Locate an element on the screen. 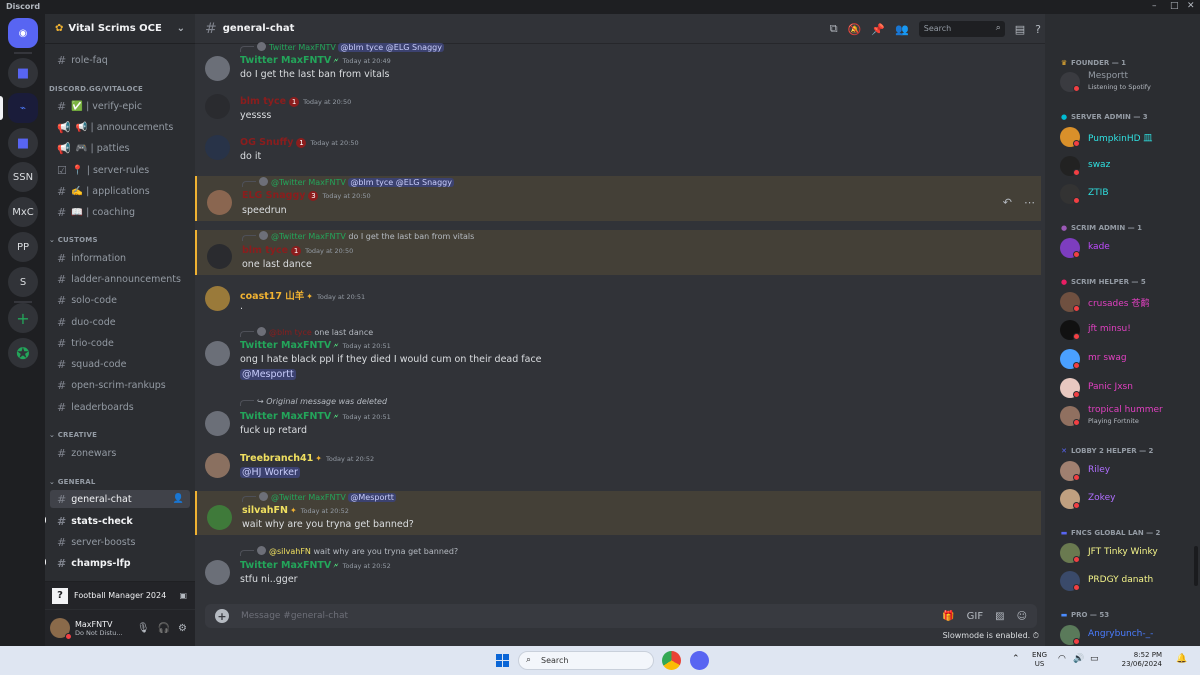  channel-ladder-announcements: # ladder-announcements is located at coordinates (120, 279).